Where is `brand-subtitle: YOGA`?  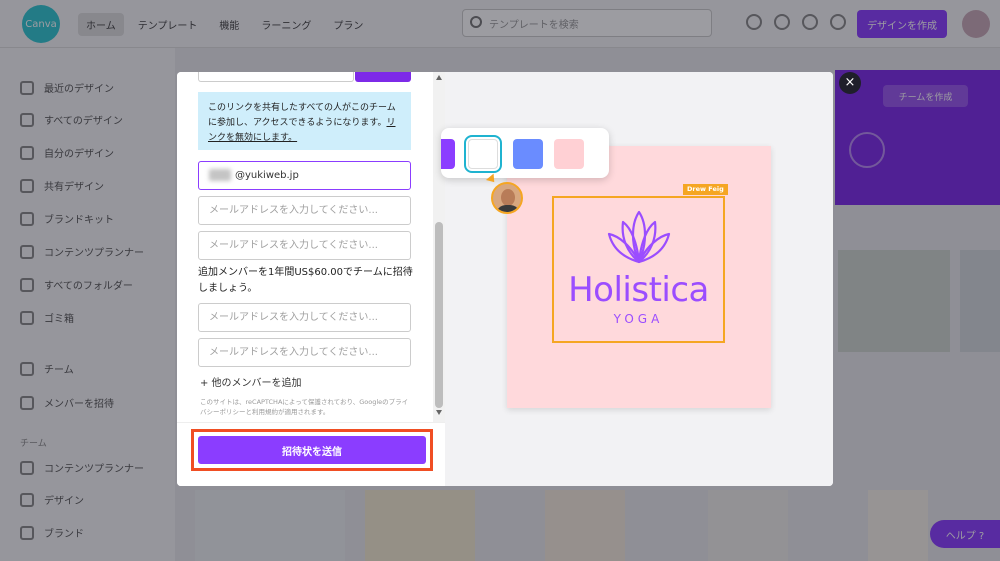
brand-subtitle: YOGA is located at coordinates (638, 319).